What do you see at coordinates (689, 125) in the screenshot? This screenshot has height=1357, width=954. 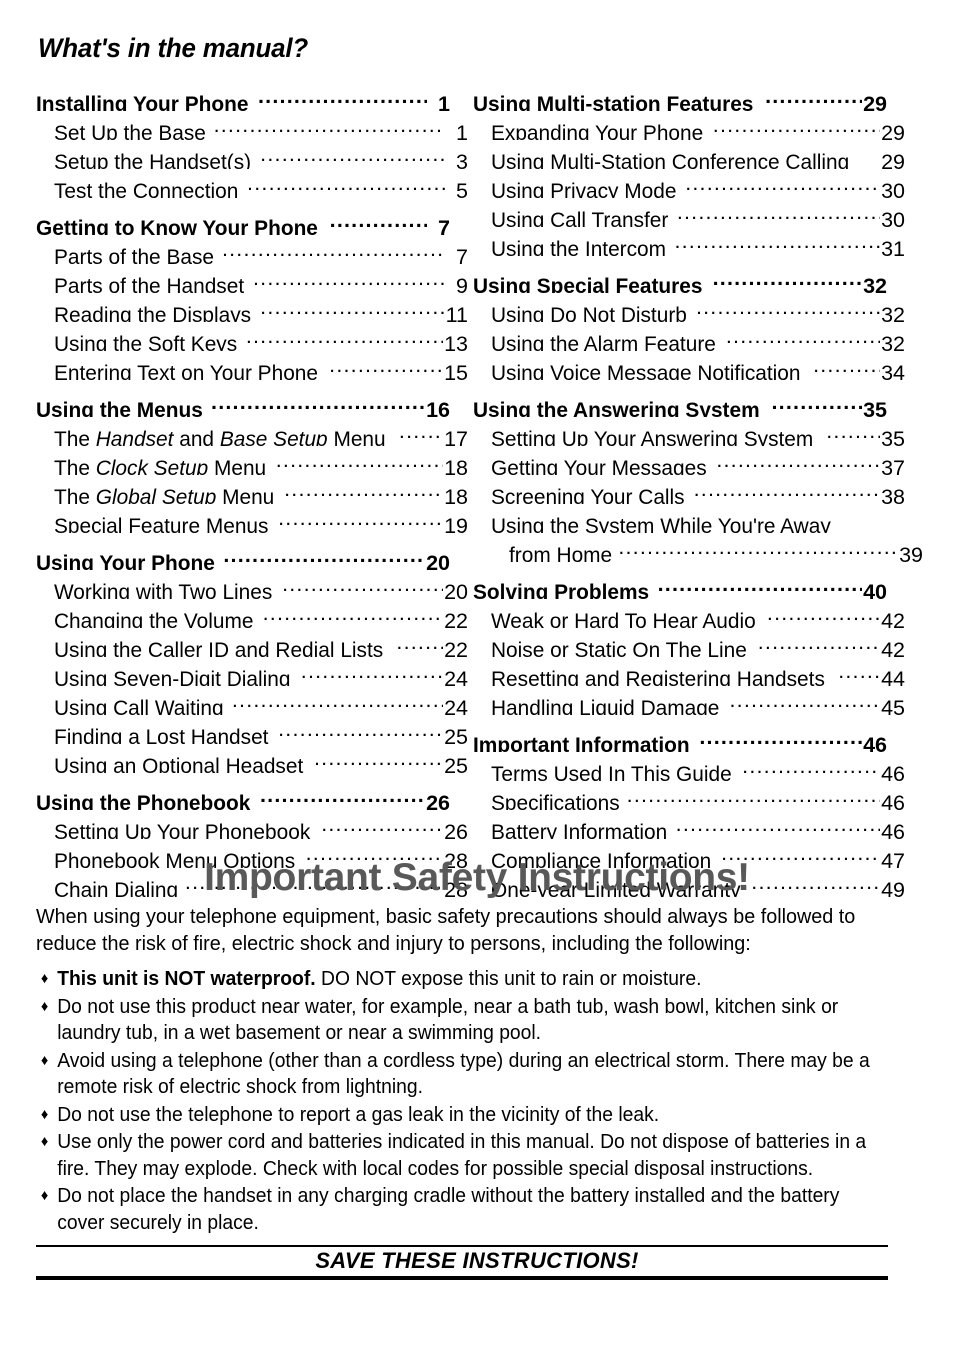 I see `toc-section-row: Expanding Your Phone 29` at bounding box center [689, 125].